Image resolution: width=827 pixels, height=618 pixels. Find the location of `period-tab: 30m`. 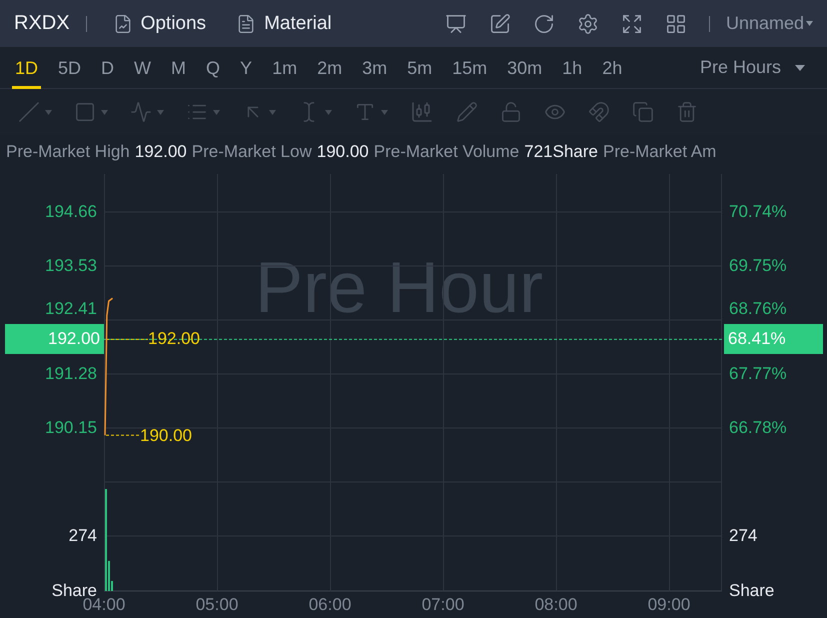

period-tab: 30m is located at coordinates (525, 70).